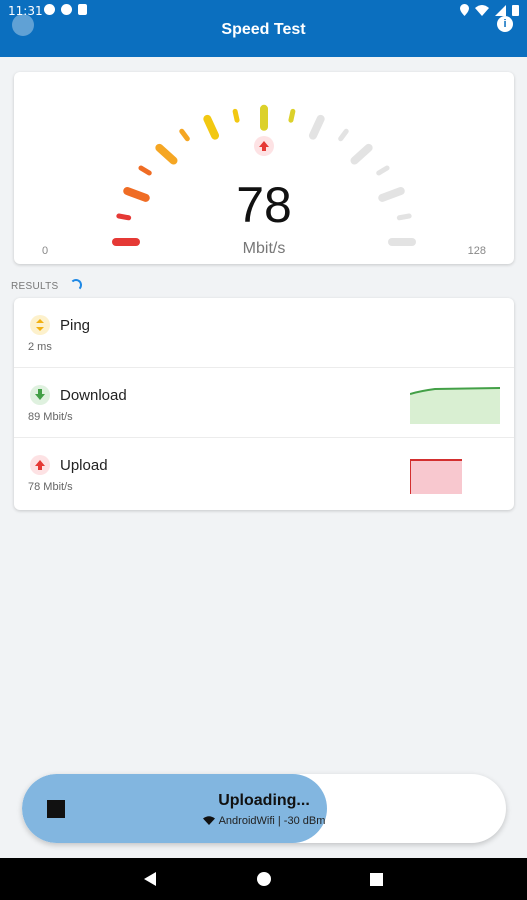 The height and width of the screenshot is (900, 527). Describe the element at coordinates (84, 465) in the screenshot. I see `result-name: Upload` at that location.